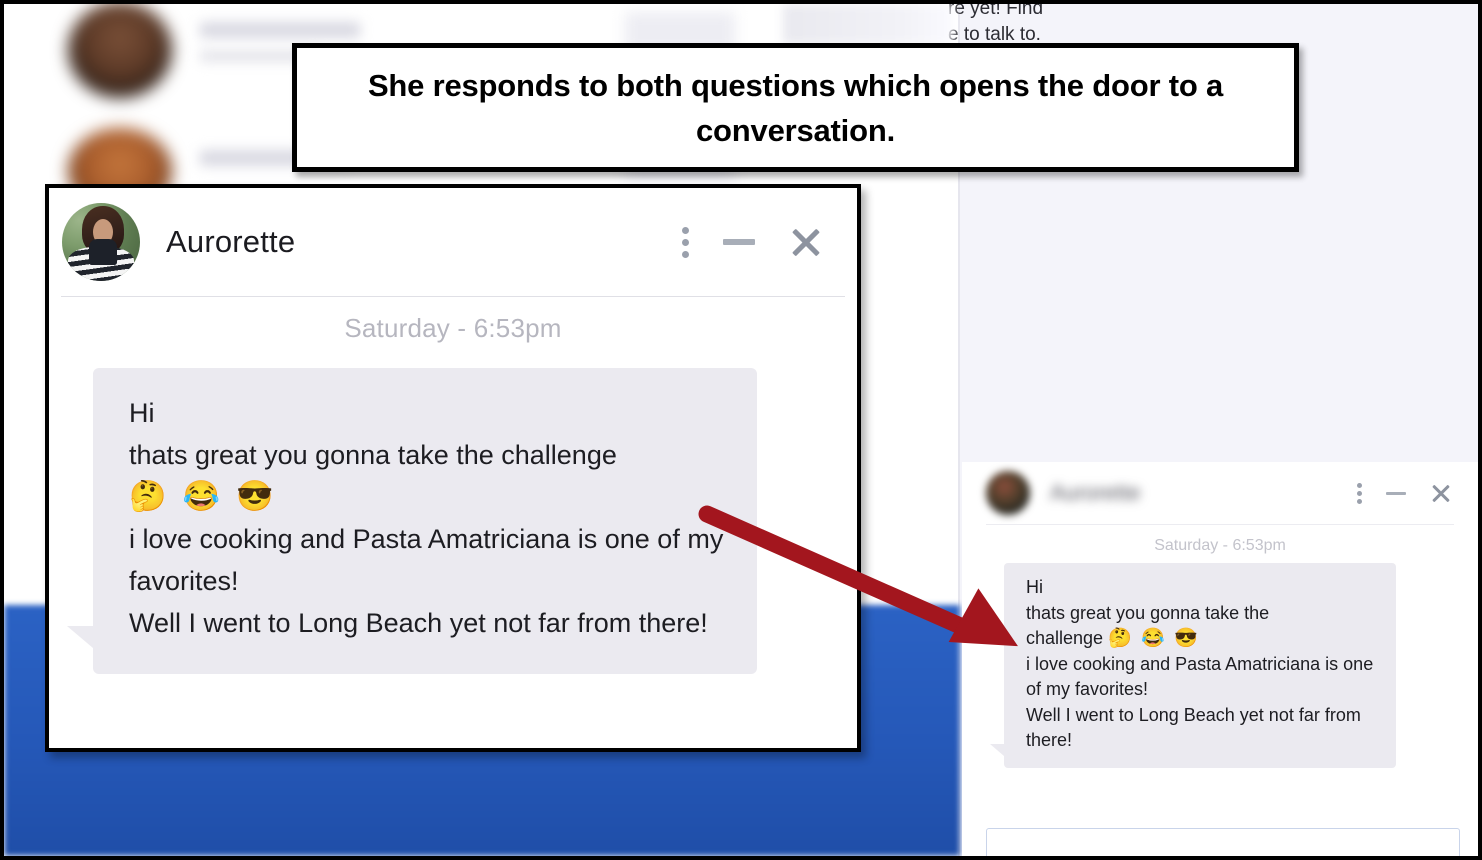 The width and height of the screenshot is (1482, 860). Describe the element at coordinates (1220, 545) in the screenshot. I see `original-timestamp: Saturday - 6:53pm` at that location.